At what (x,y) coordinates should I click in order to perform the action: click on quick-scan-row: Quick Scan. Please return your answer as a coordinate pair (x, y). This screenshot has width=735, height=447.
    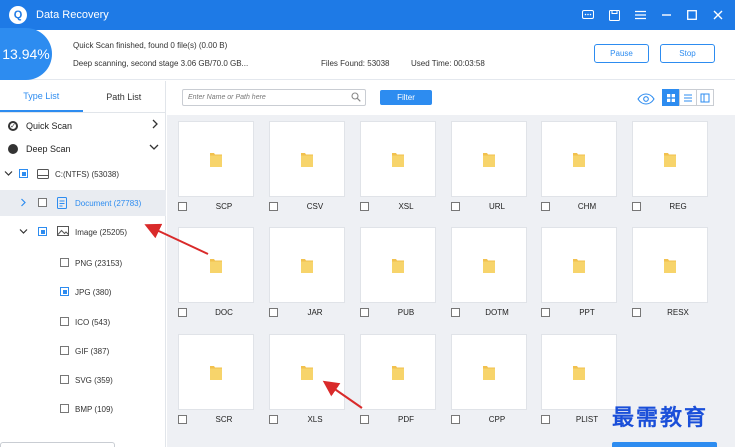
    Looking at the image, I should click on (83, 125).